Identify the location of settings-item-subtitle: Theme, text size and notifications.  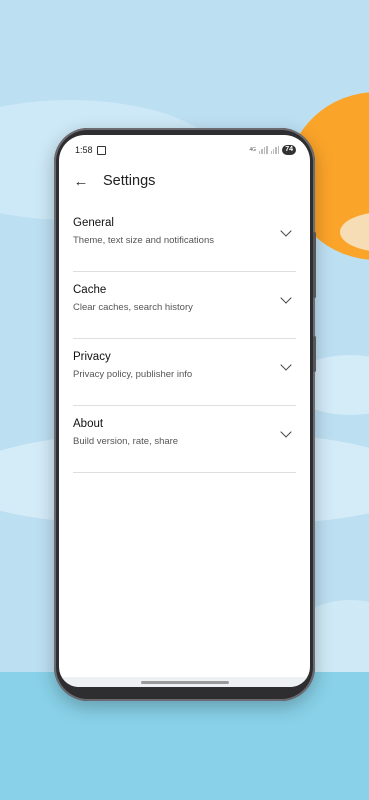
(143, 240).